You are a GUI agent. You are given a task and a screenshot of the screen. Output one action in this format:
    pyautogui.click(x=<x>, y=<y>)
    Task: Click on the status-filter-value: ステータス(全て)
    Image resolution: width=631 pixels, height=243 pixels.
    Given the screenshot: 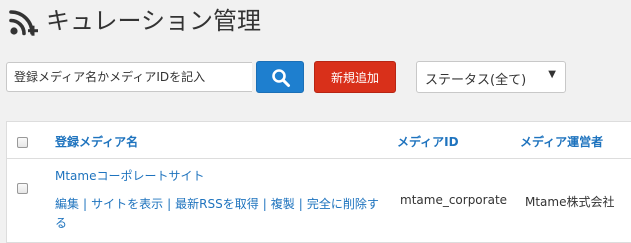 What is the action you would take?
    pyautogui.click(x=476, y=80)
    